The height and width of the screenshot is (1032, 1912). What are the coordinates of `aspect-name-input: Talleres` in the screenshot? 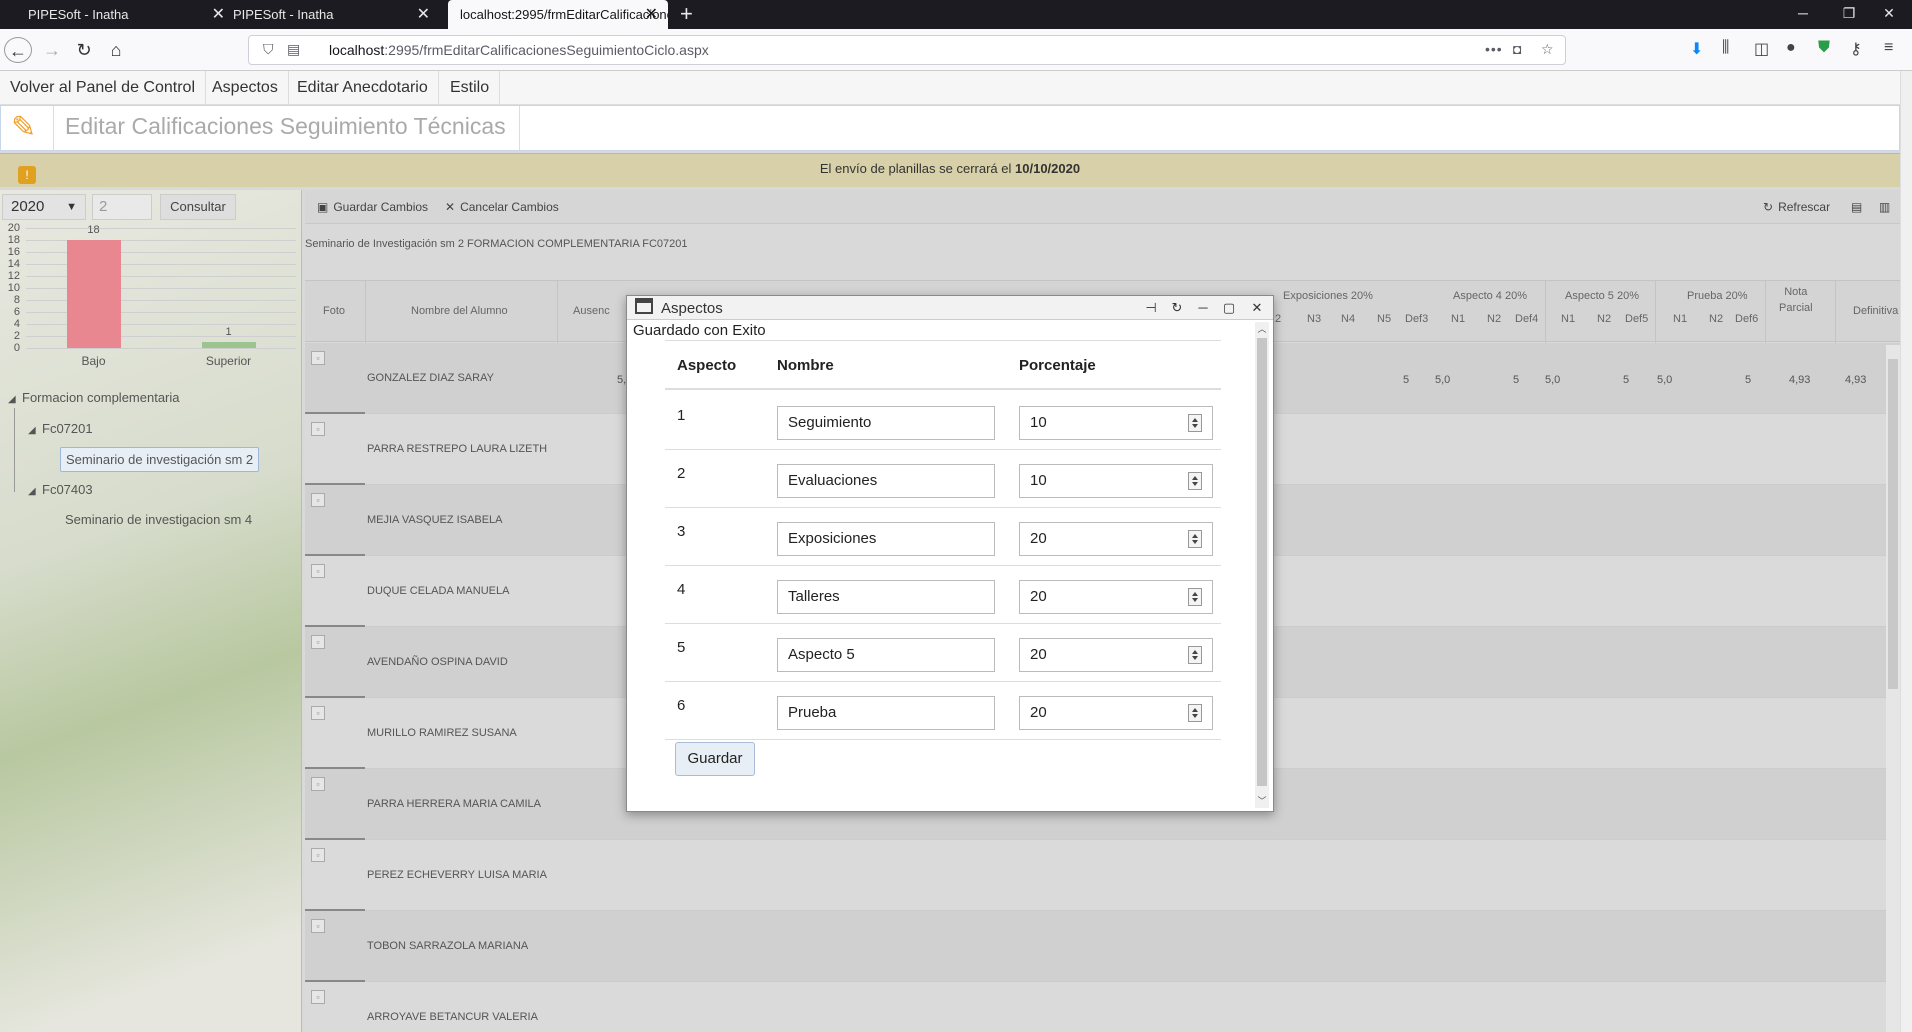 It's located at (886, 597).